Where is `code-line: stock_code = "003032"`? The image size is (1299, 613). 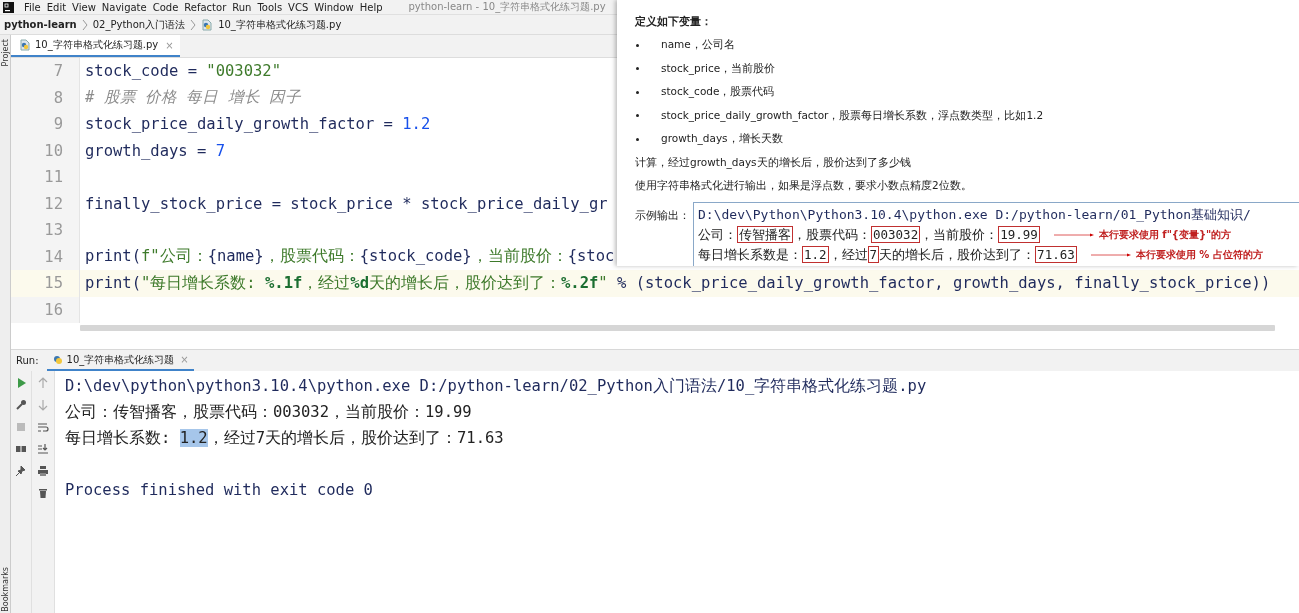
code-line: stock_code = "003032" is located at coordinates (183, 71).